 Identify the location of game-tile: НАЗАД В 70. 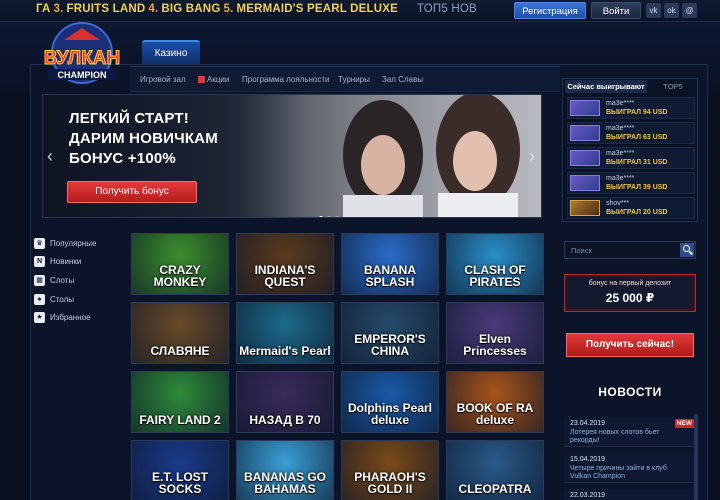
(285, 402).